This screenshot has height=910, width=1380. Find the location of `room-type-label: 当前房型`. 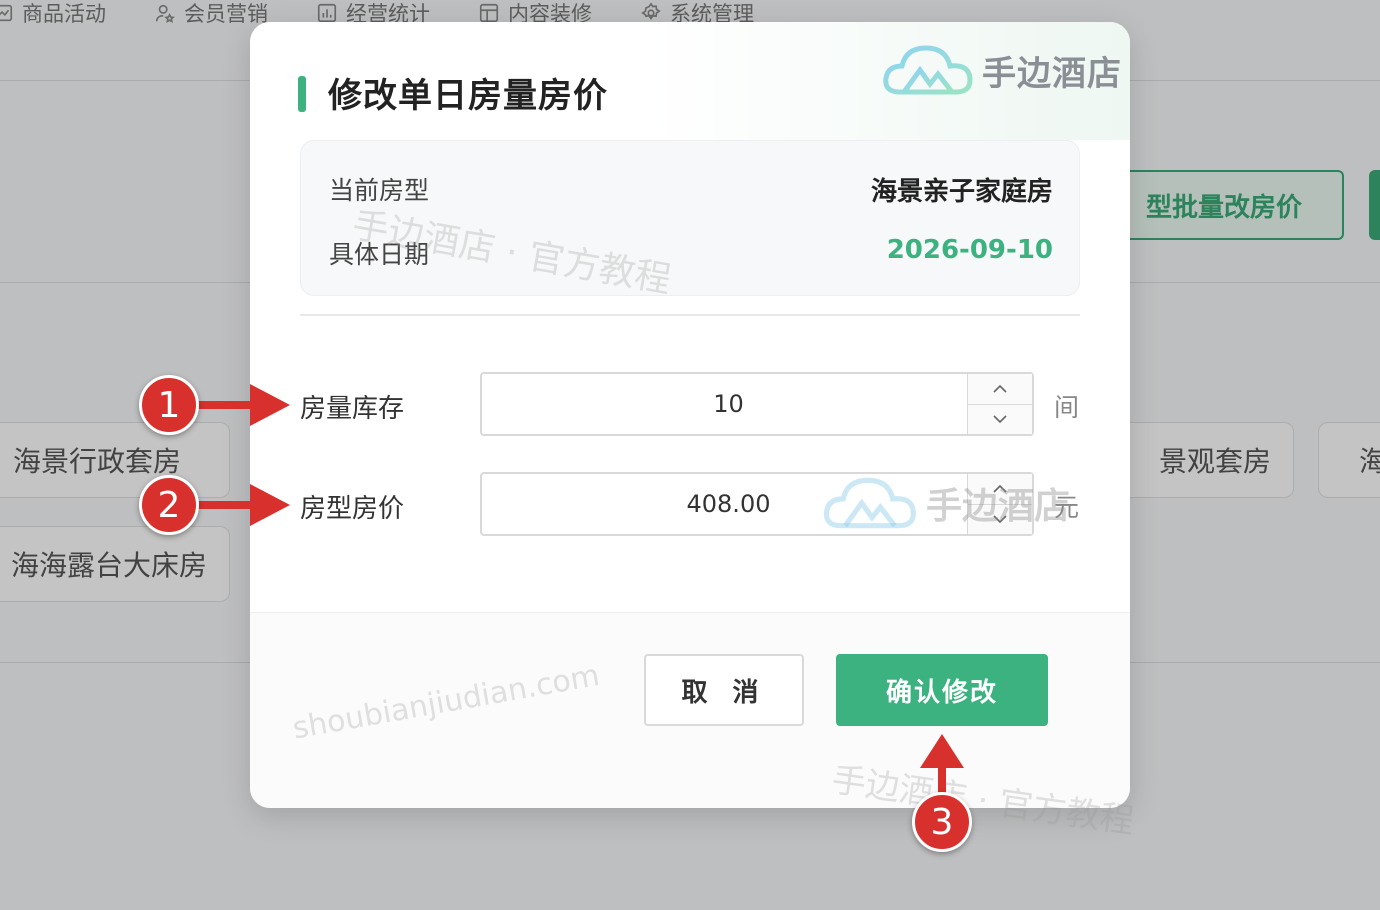

room-type-label: 当前房型 is located at coordinates (379, 190).